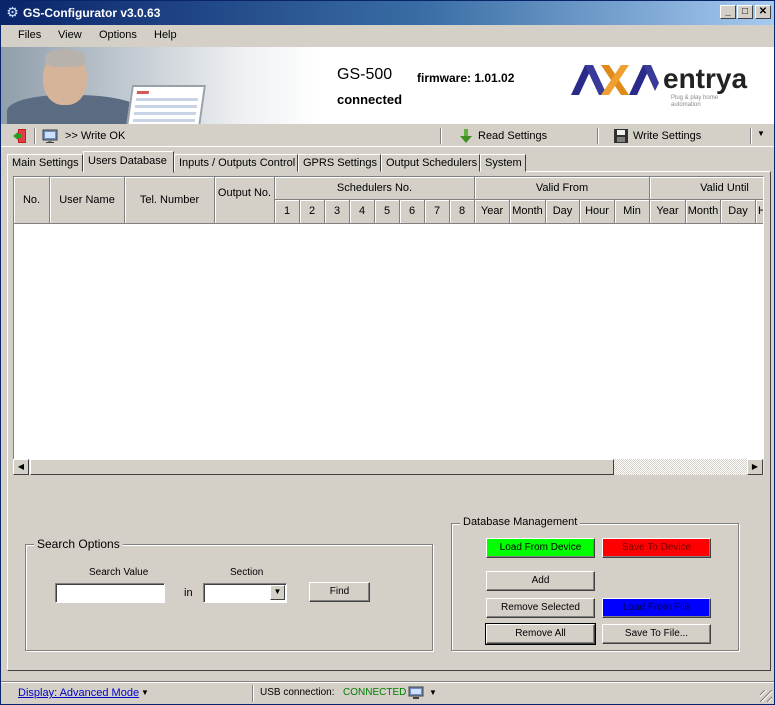 This screenshot has width=775, height=705. I want to click on usb-state: CONNECTED, so click(375, 692).